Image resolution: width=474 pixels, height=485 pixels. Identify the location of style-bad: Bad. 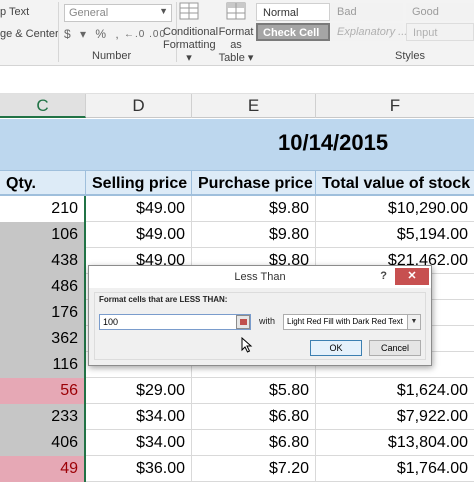
(367, 12).